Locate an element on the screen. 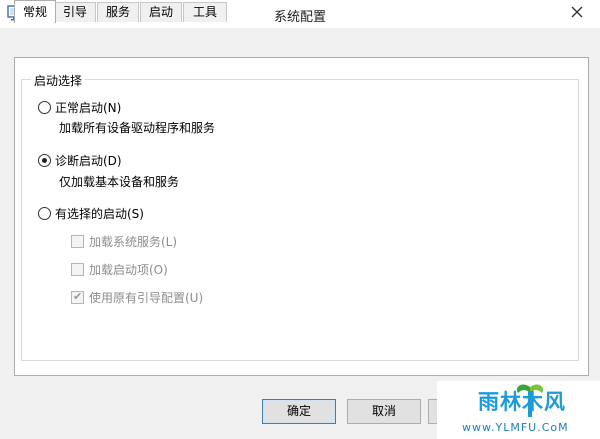 The image size is (600, 439). tab-boot: 引导 is located at coordinates (75, 12).